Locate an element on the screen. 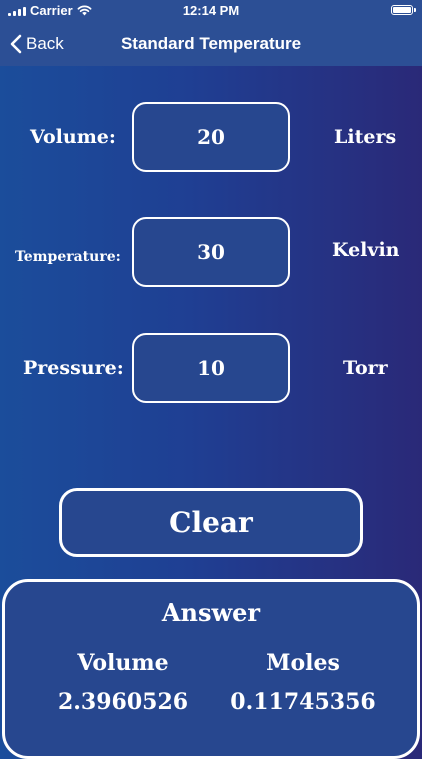 The height and width of the screenshot is (759, 422). pressure-label: Pressure: is located at coordinates (73, 368).